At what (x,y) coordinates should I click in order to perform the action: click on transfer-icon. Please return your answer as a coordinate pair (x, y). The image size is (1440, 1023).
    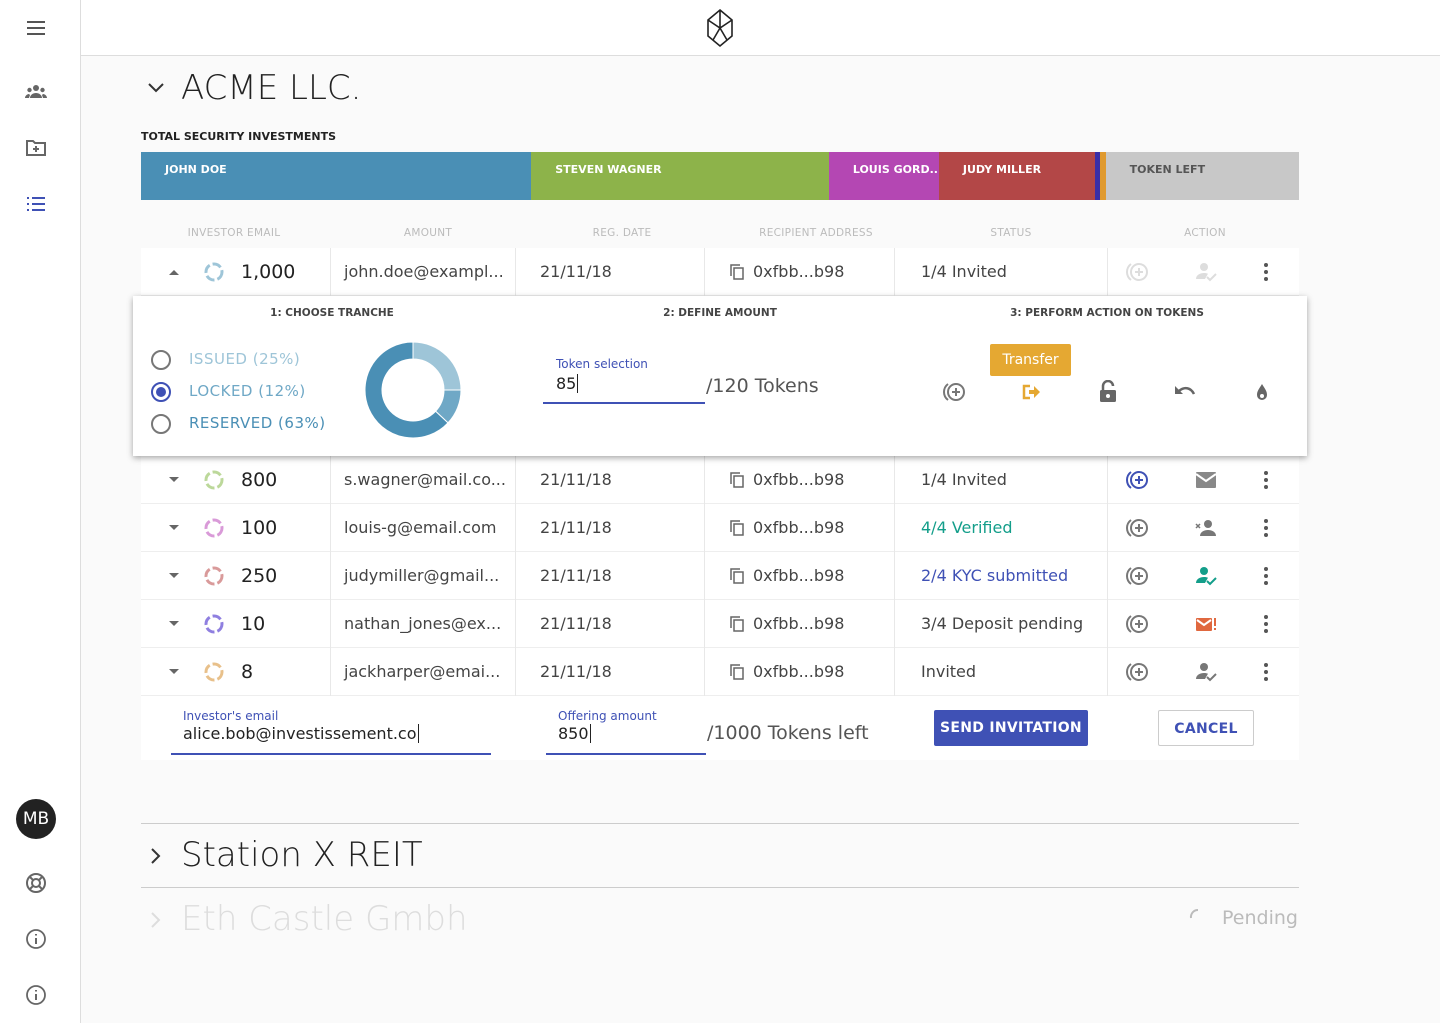
    Looking at the image, I should click on (1031, 392).